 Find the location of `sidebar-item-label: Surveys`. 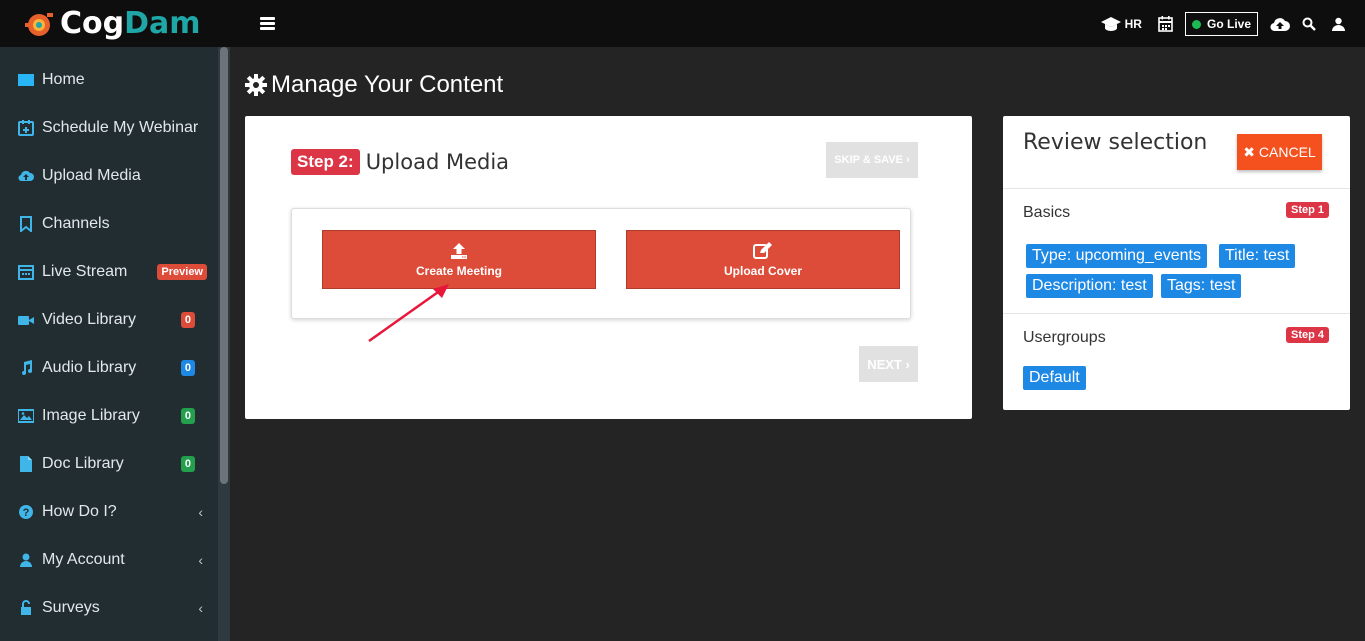

sidebar-item-label: Surveys is located at coordinates (71, 607).